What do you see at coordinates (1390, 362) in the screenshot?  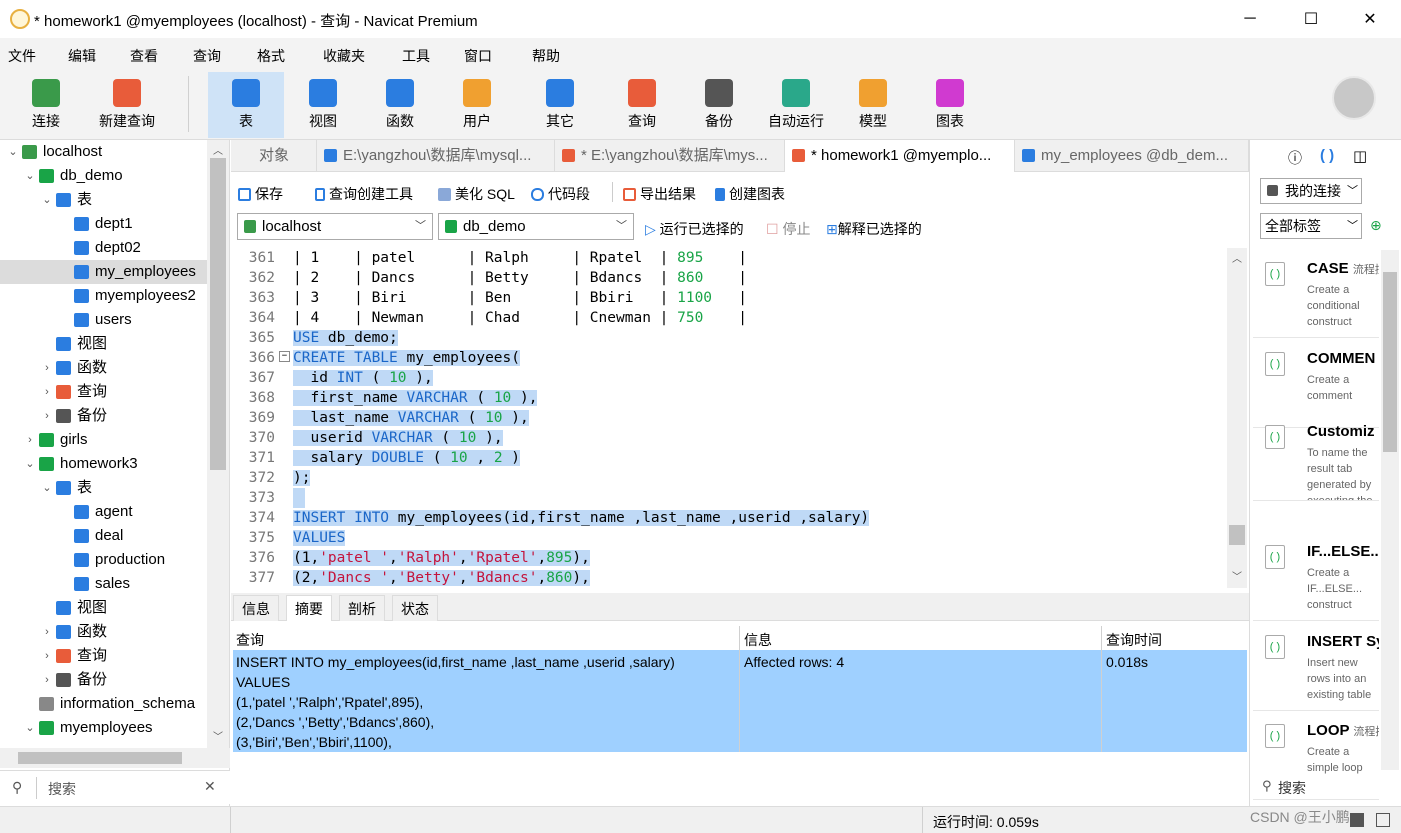 I see `snippet-scroll-thumb` at bounding box center [1390, 362].